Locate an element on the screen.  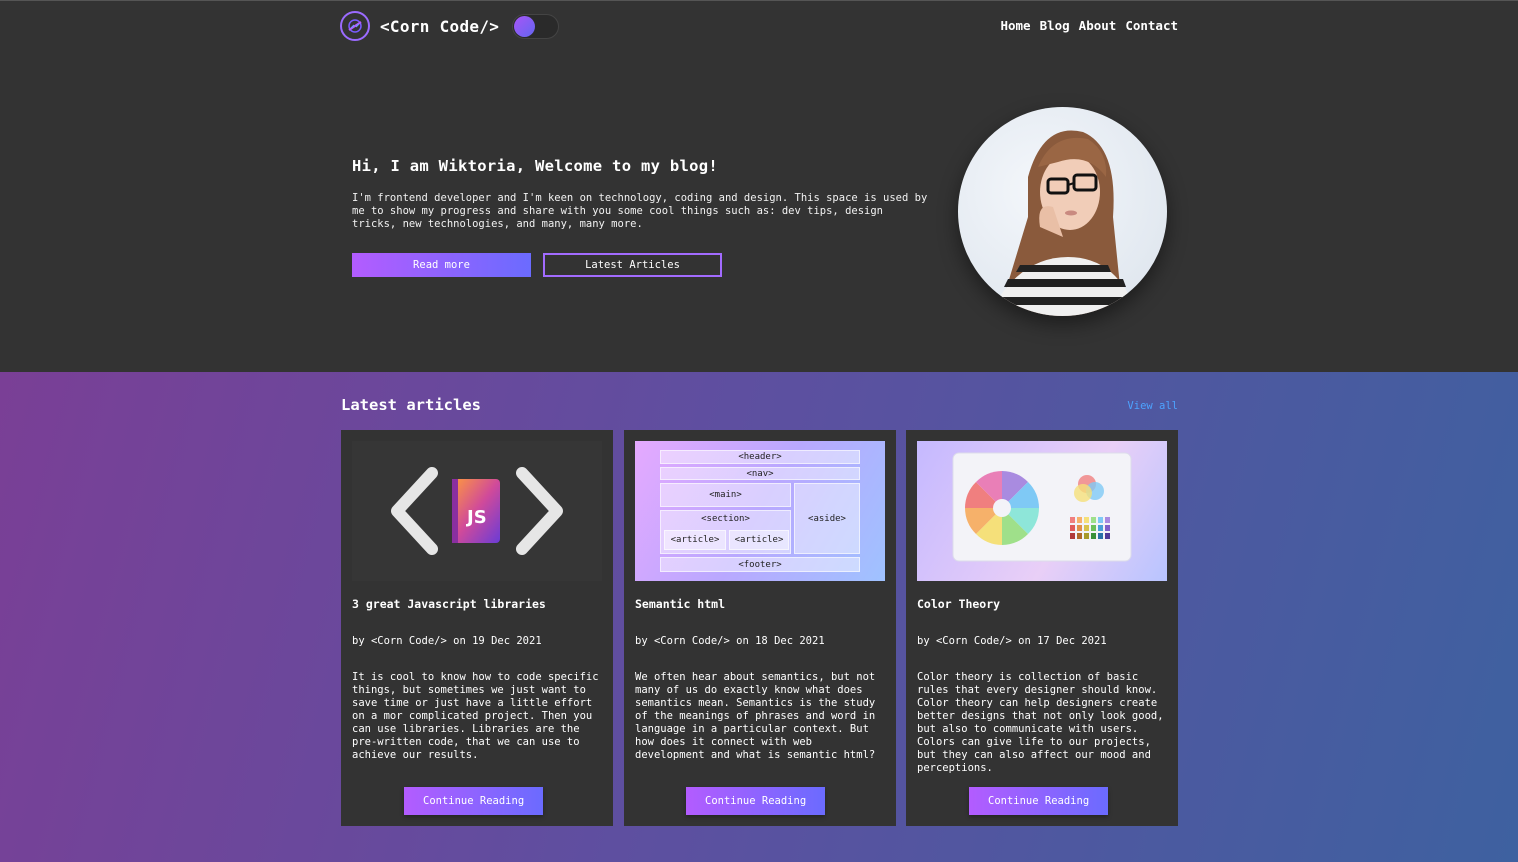
avatar is located at coordinates (1062, 211).